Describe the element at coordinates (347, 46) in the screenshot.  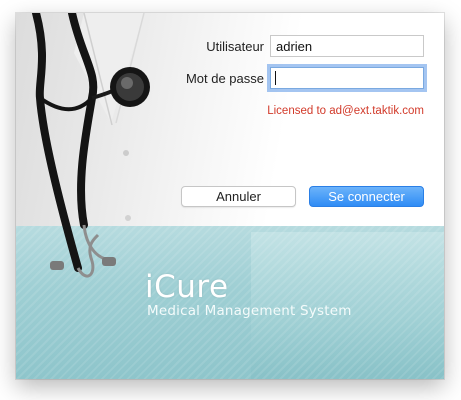
I see `username-input` at that location.